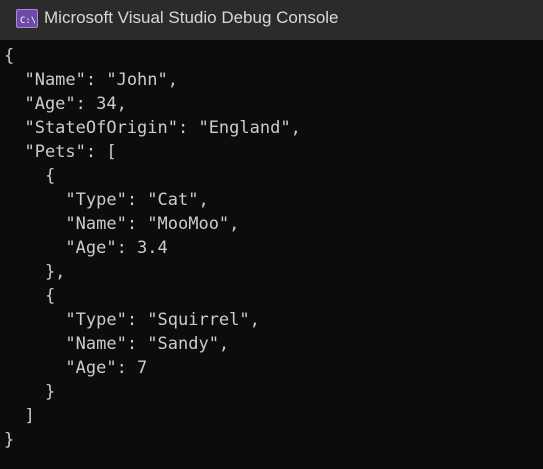 The image size is (543, 469). Describe the element at coordinates (117, 344) in the screenshot. I see `console-line: "Name": "Sandy",` at that location.